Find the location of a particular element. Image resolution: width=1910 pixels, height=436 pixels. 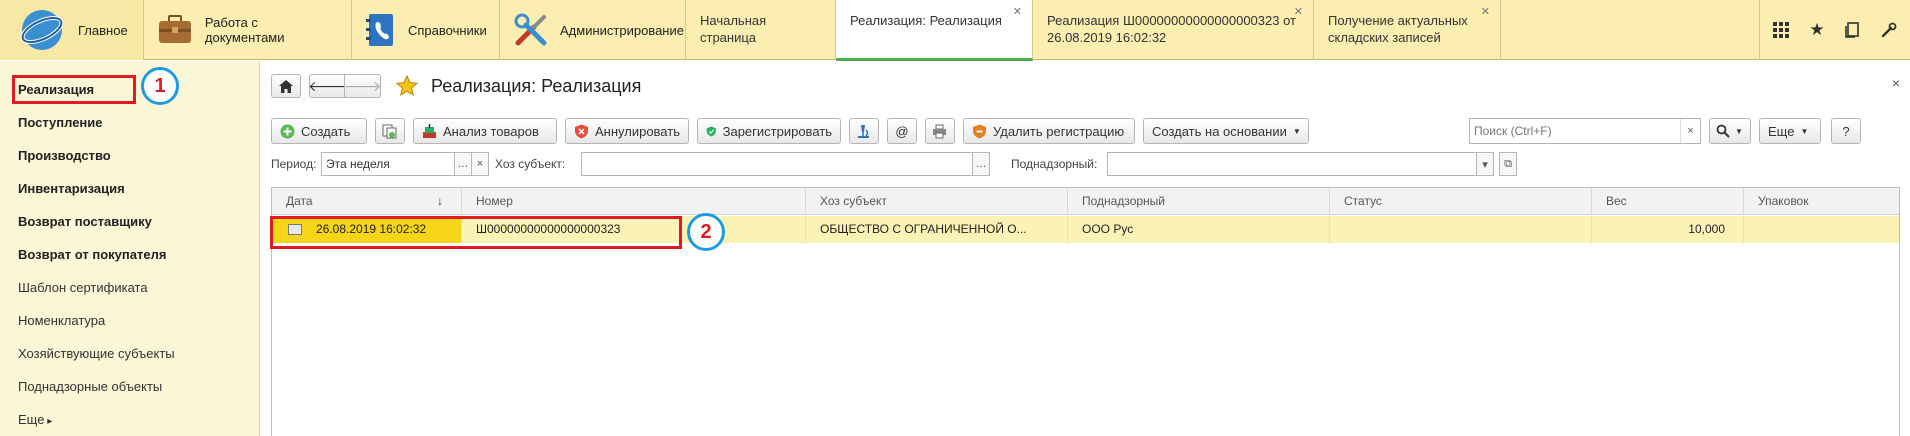

home-button is located at coordinates (286, 86).